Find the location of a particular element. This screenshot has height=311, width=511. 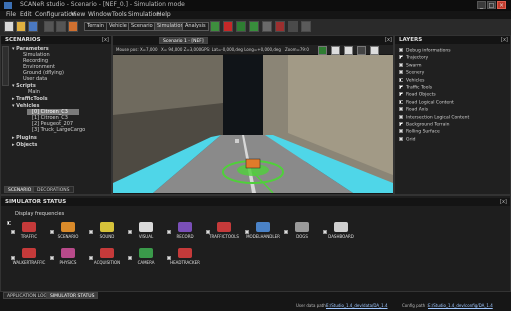

tree-vehicle-3: [3] Truck_LargeCargo is located at coordinates (58, 130).